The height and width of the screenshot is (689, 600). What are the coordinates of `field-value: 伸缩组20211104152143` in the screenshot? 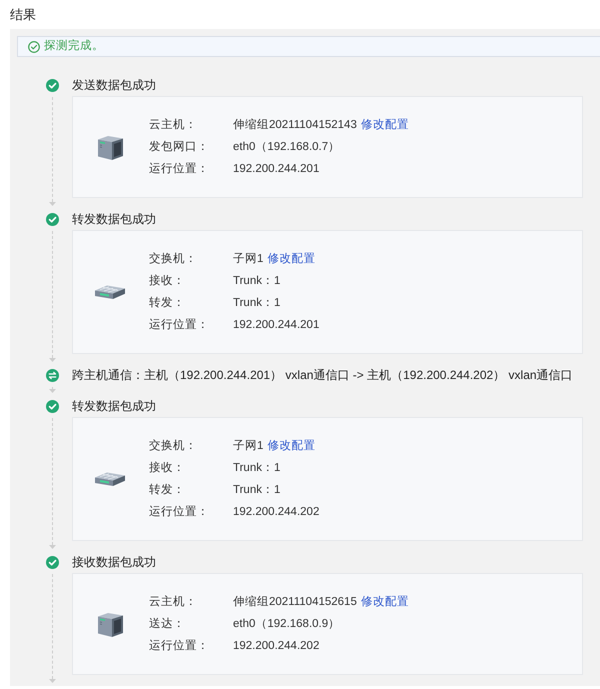 It's located at (295, 125).